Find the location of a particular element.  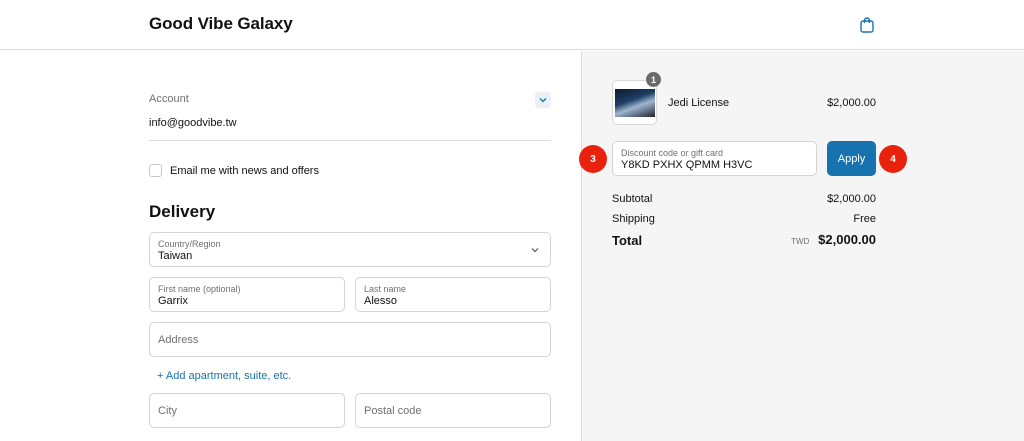

product-price: $2,000.00 is located at coordinates (851, 103).